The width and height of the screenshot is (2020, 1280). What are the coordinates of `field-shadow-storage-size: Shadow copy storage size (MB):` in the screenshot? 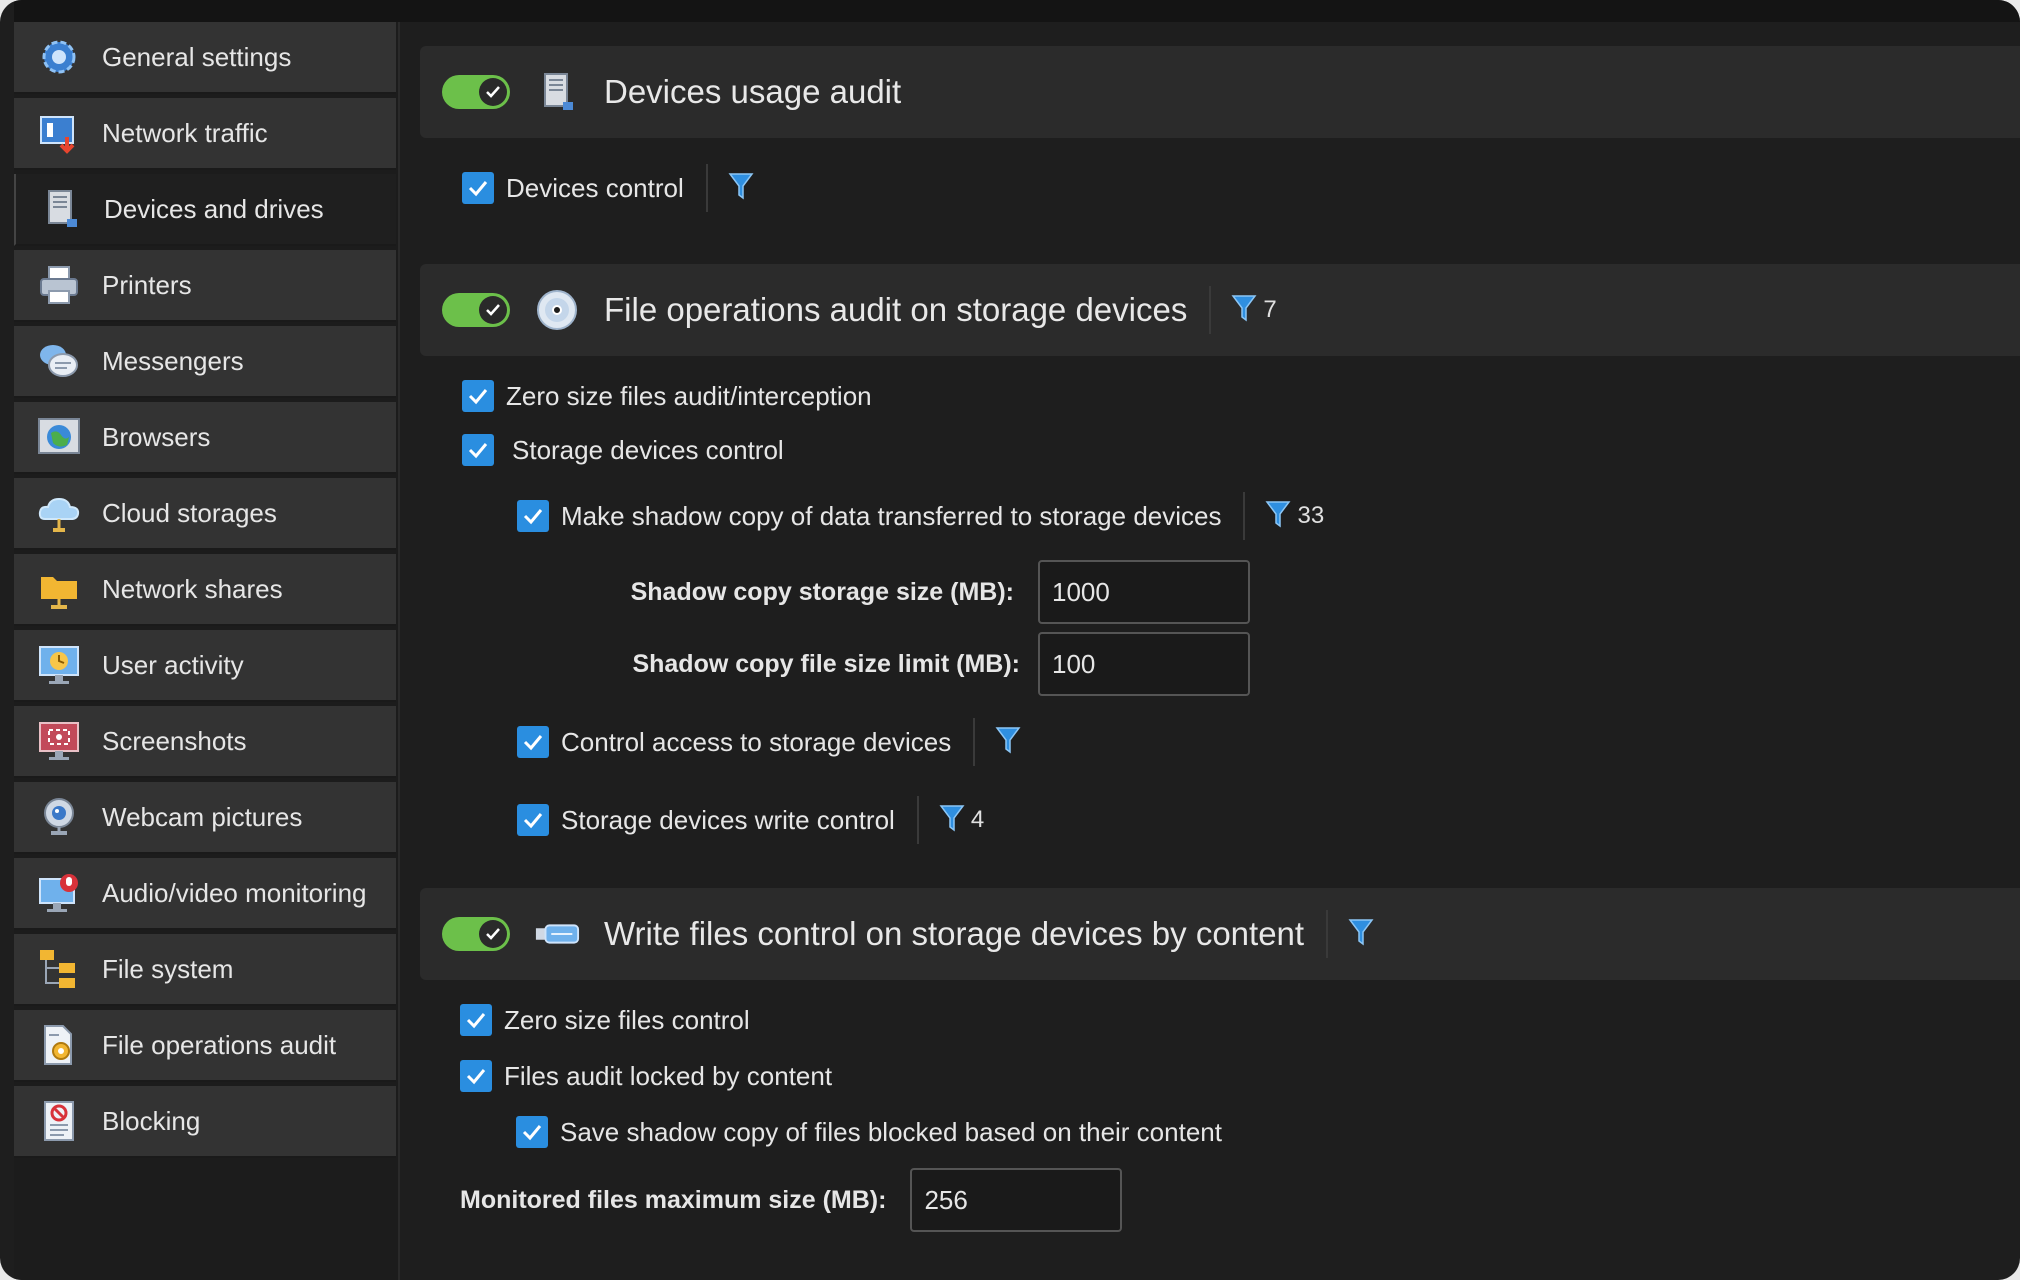 It's located at (925, 592).